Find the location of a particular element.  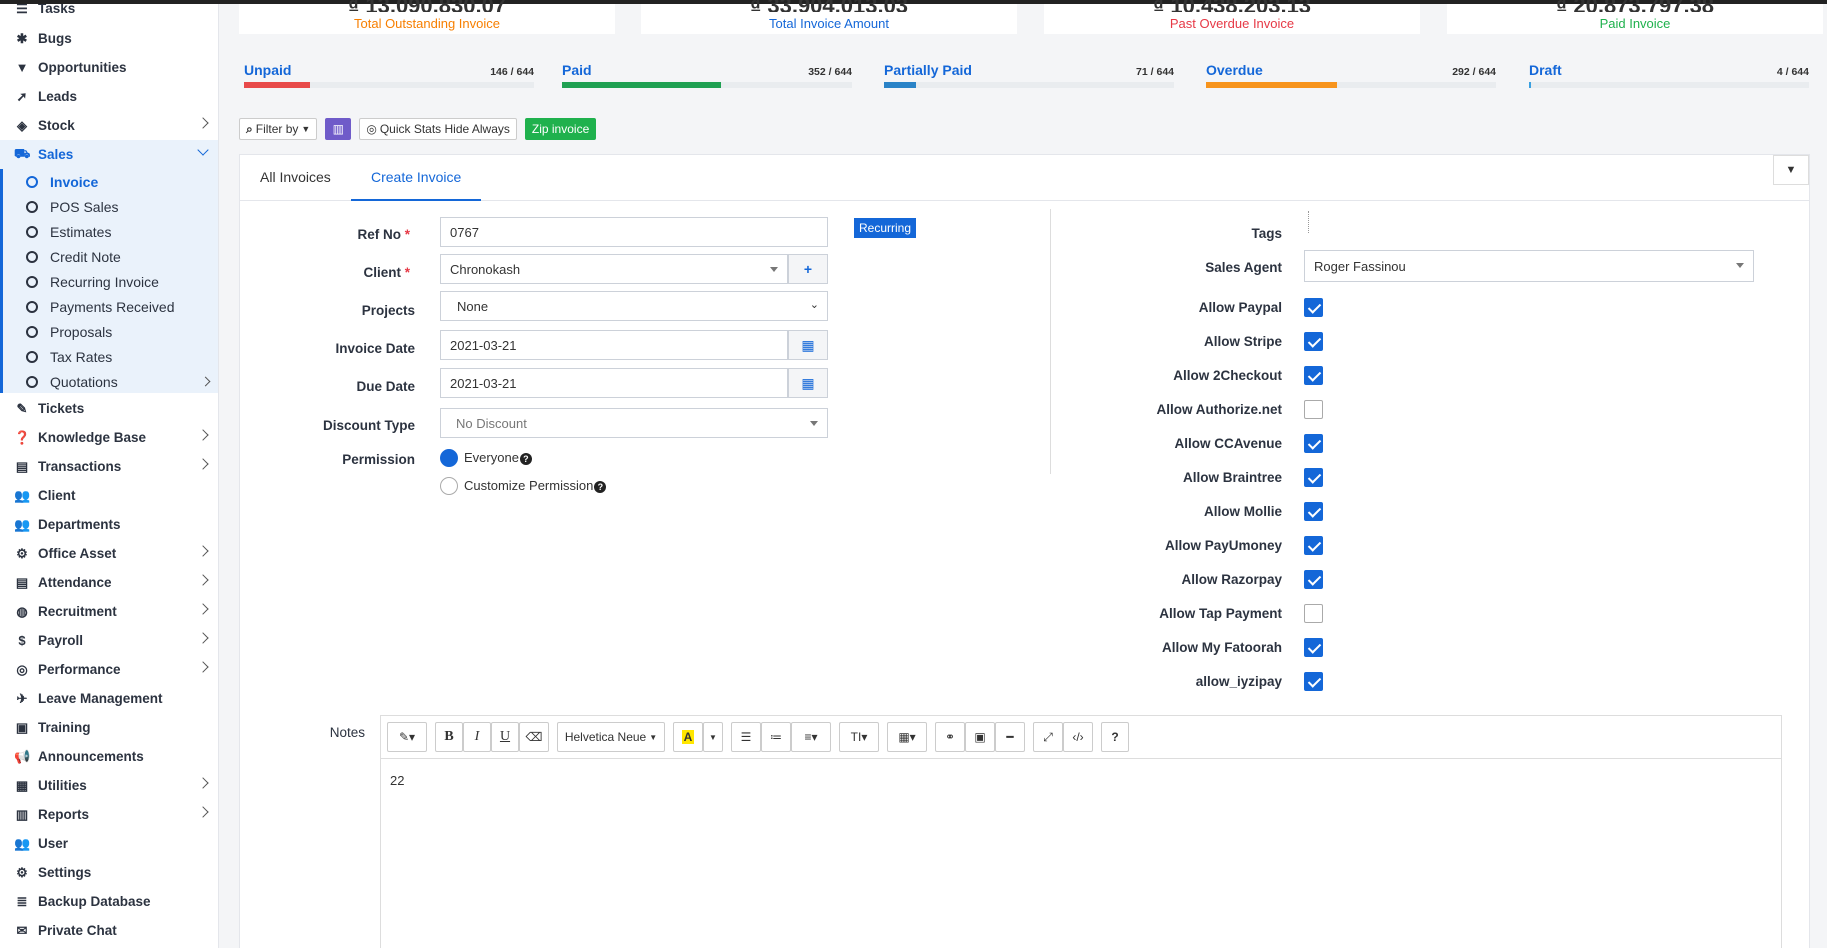

italic-button: I is located at coordinates (477, 737).